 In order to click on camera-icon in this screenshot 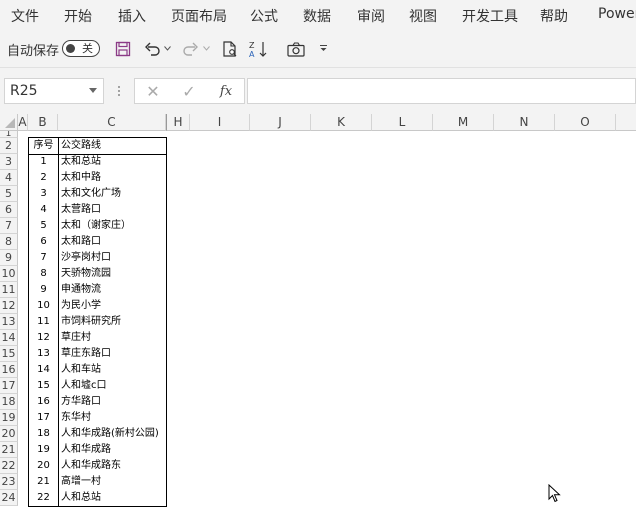, I will do `click(296, 49)`.